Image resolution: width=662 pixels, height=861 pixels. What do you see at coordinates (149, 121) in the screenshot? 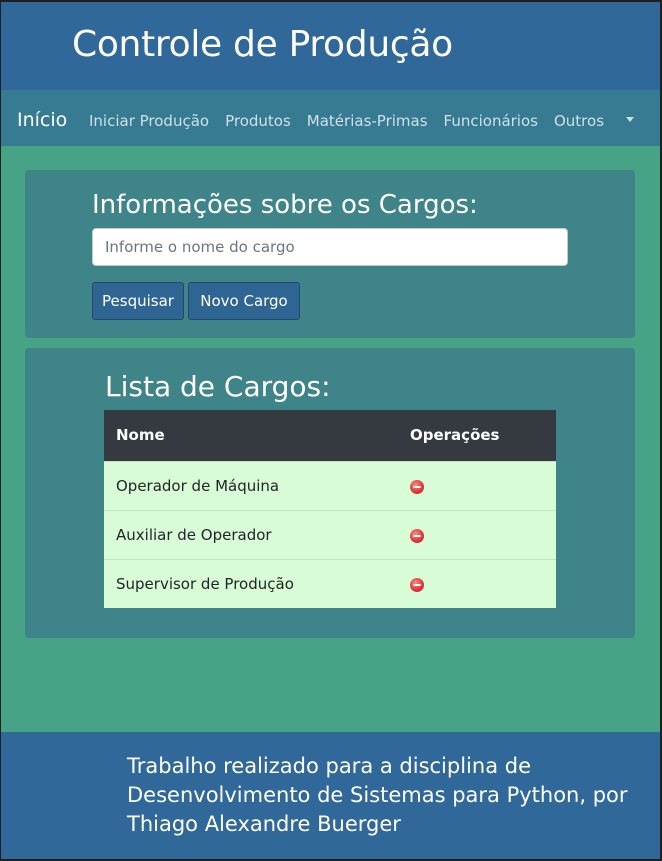
I see `nav-item-iniciar-producao: Iniciar Produção` at bounding box center [149, 121].